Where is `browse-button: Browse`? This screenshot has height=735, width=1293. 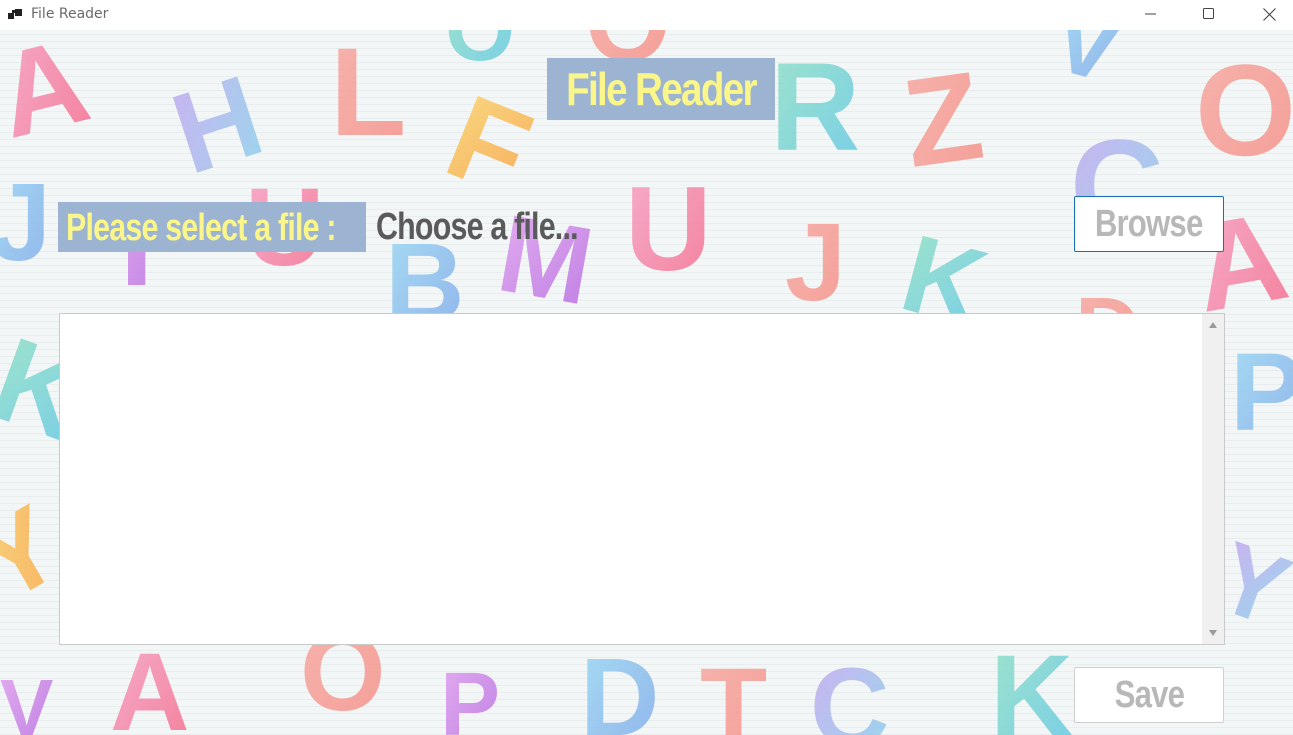
browse-button: Browse is located at coordinates (1149, 224).